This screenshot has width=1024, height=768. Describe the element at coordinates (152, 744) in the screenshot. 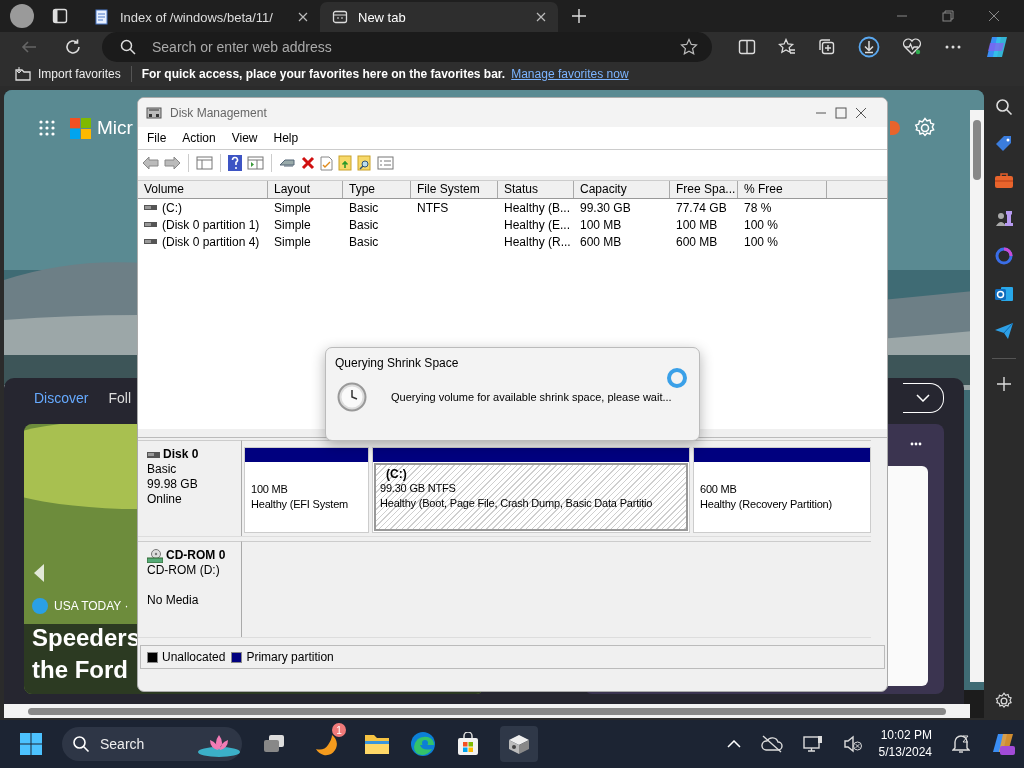

I see `taskbar-search: Search` at that location.